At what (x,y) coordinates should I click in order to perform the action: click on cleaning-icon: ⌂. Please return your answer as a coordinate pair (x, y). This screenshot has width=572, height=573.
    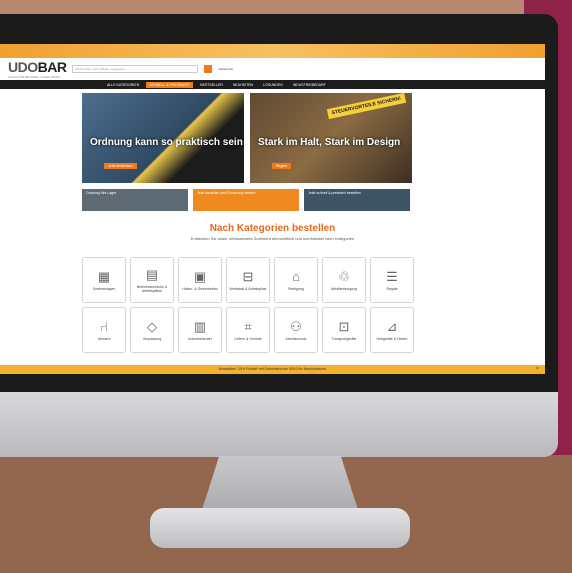
    Looking at the image, I should click on (296, 276).